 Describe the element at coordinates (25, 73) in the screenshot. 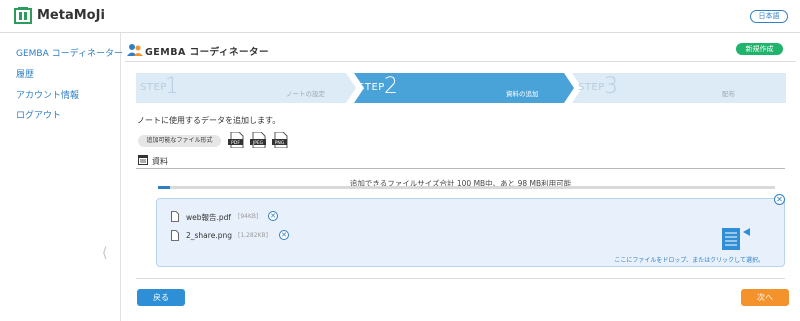

I see `sidebar-item-history: 履歴` at that location.